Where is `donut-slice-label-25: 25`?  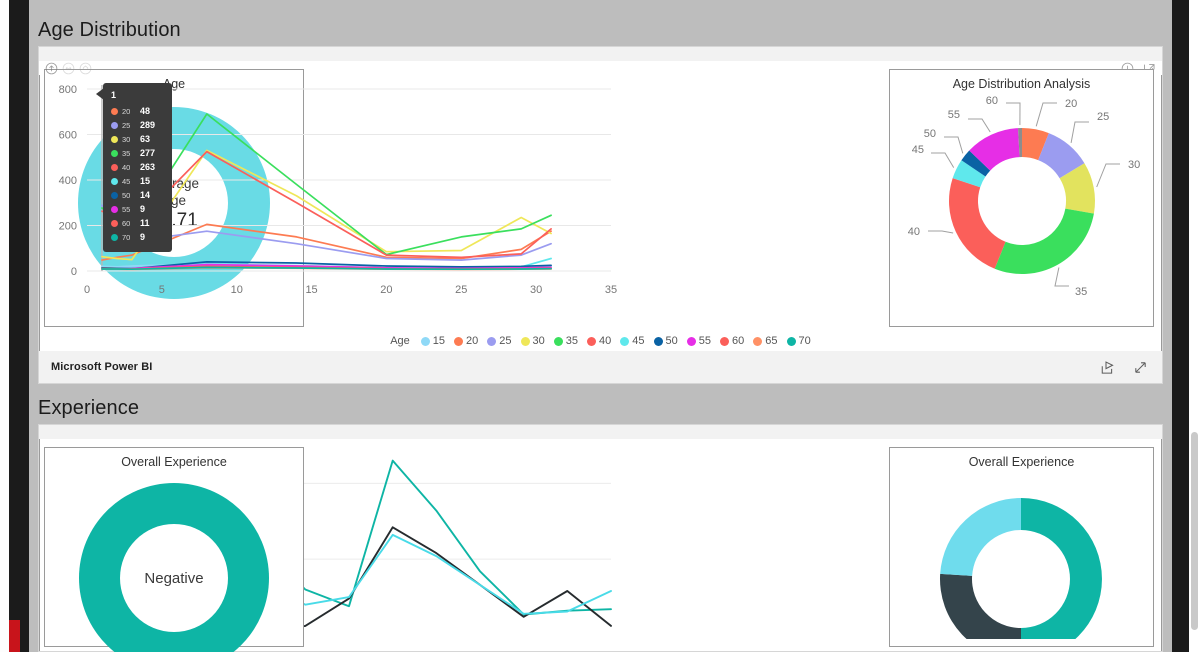 donut-slice-label-25: 25 is located at coordinates (1103, 117).